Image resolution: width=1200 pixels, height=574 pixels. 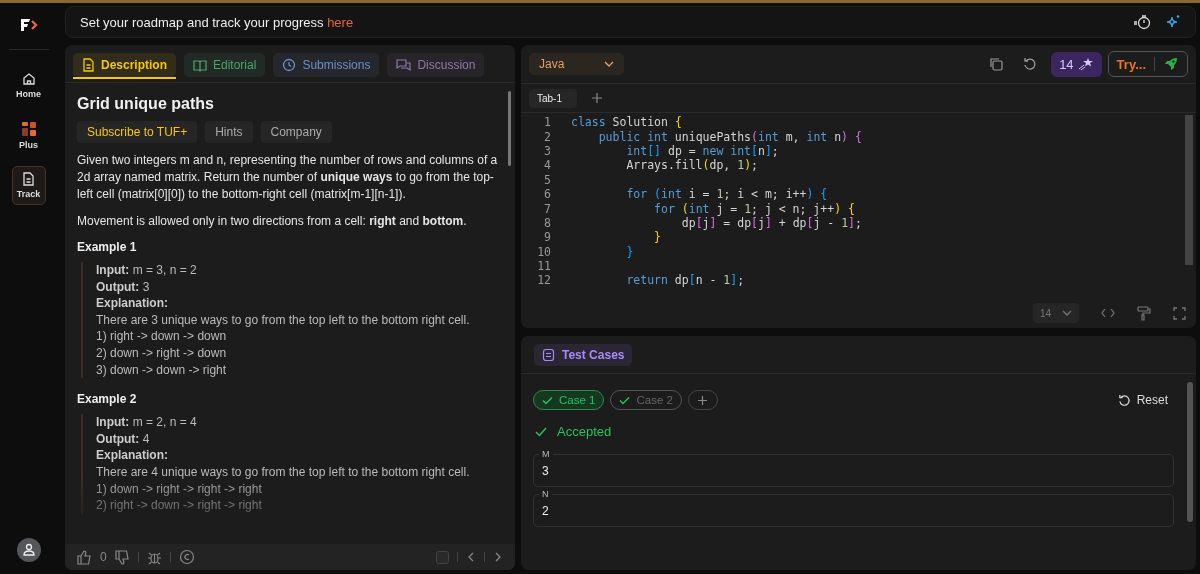 What do you see at coordinates (217, 22) in the screenshot?
I see `banner-text: Set your roadmap and track your progress here` at bounding box center [217, 22].